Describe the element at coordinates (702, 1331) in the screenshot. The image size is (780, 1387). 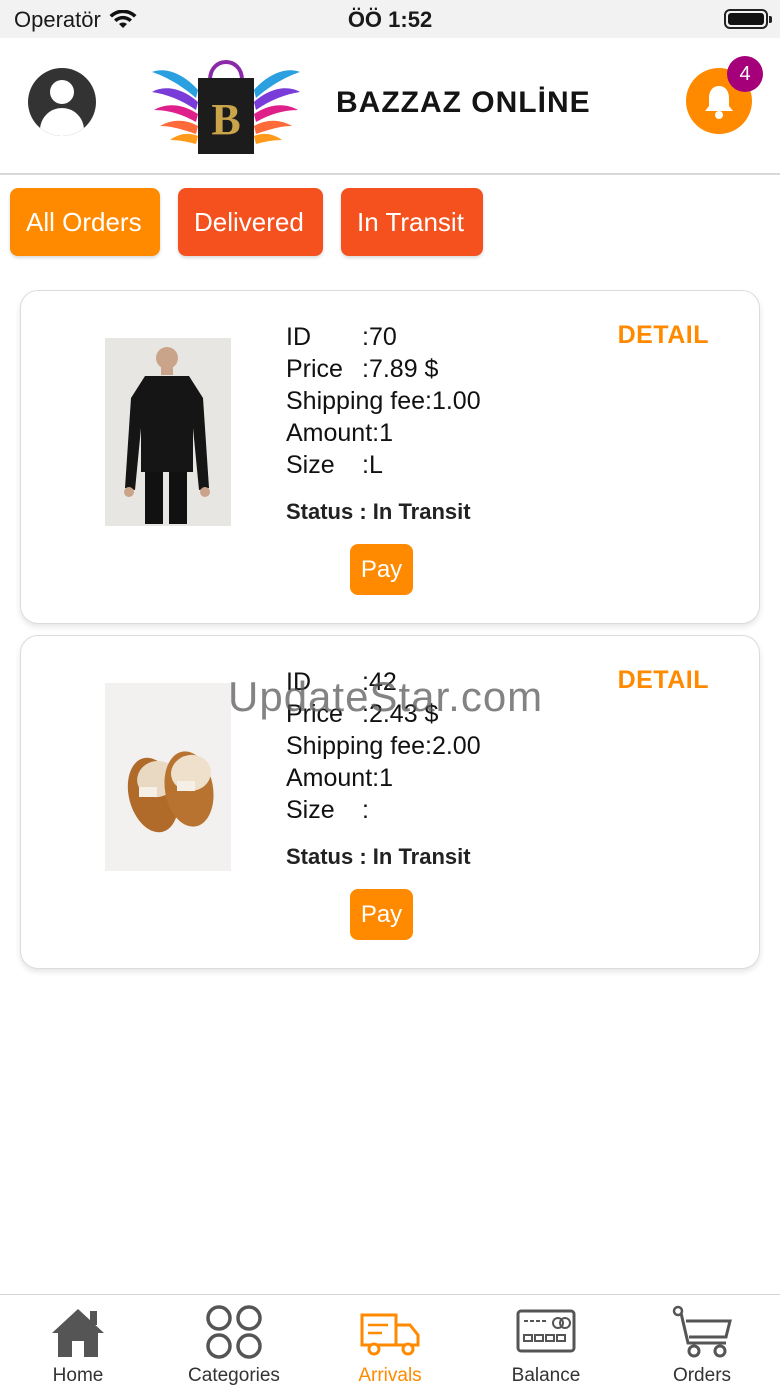
I see `cart-icon` at that location.